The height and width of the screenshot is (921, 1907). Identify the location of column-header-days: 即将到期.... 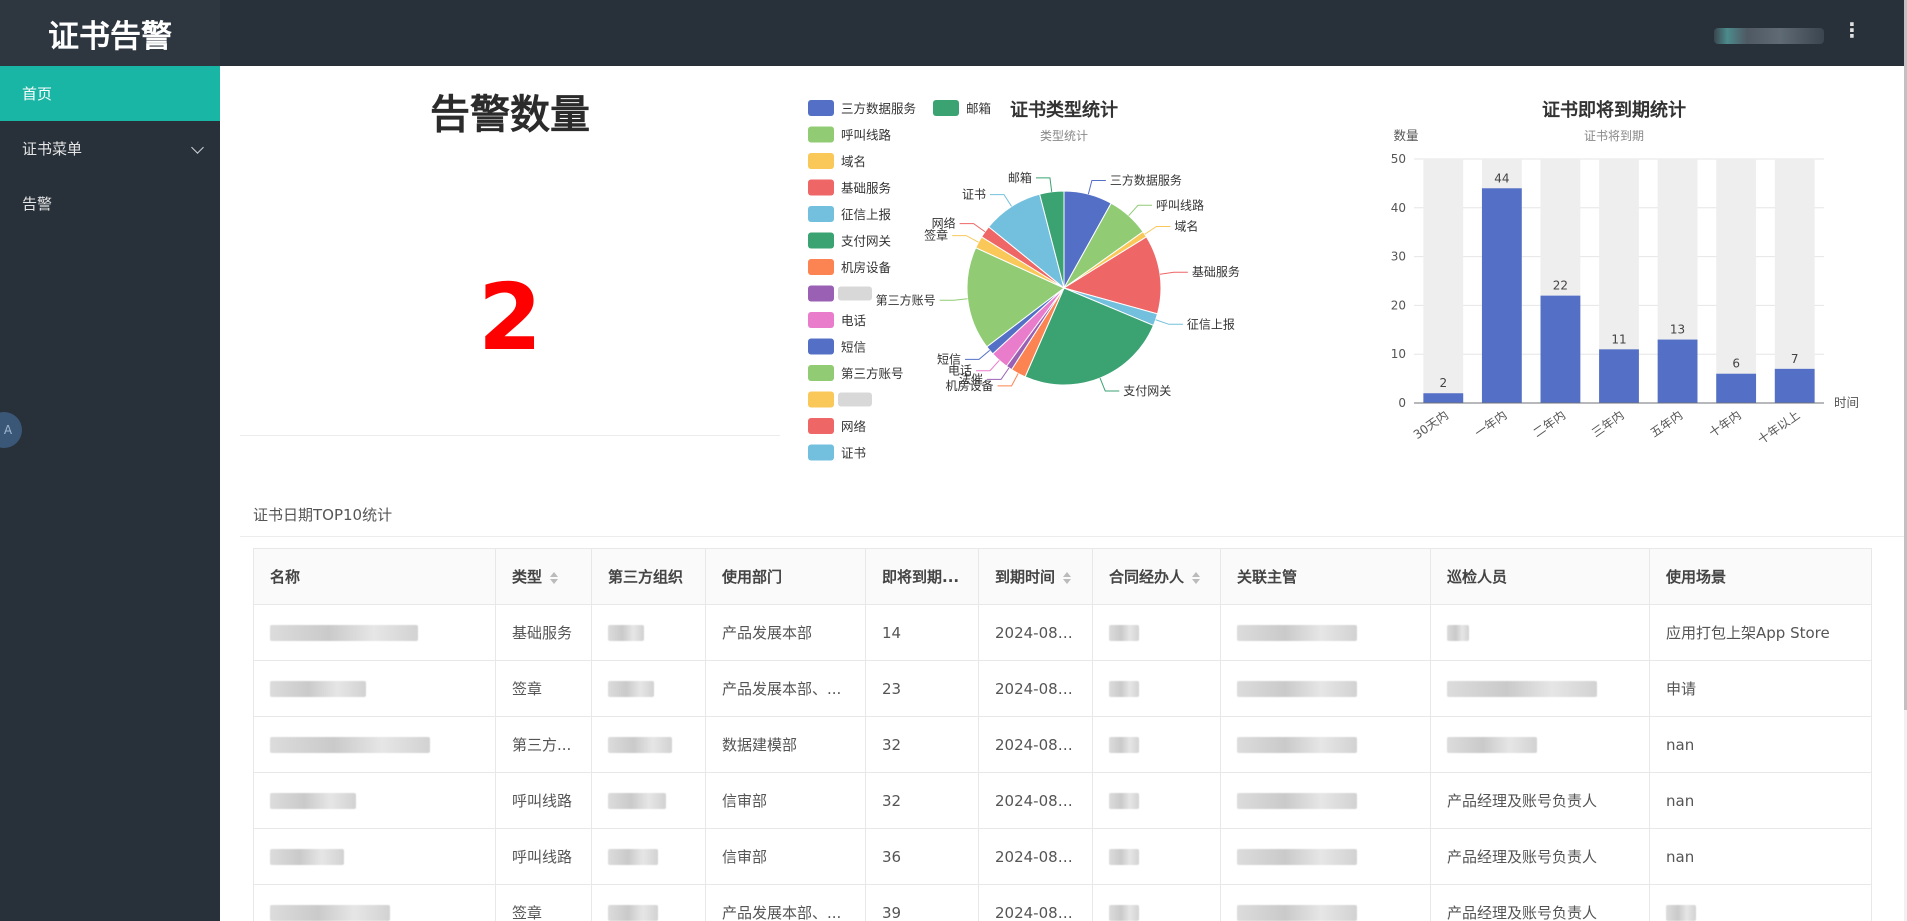
(922, 576).